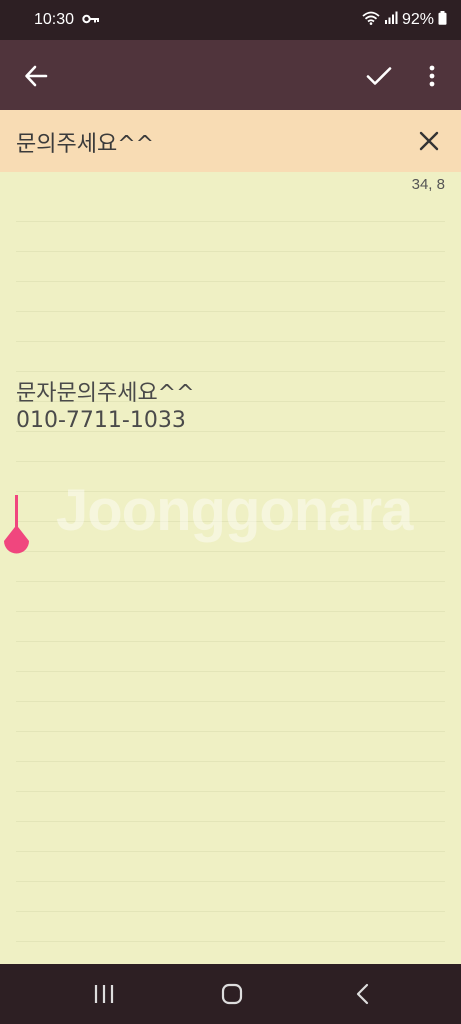  I want to click on recent-apps-icon, so click(104, 994).